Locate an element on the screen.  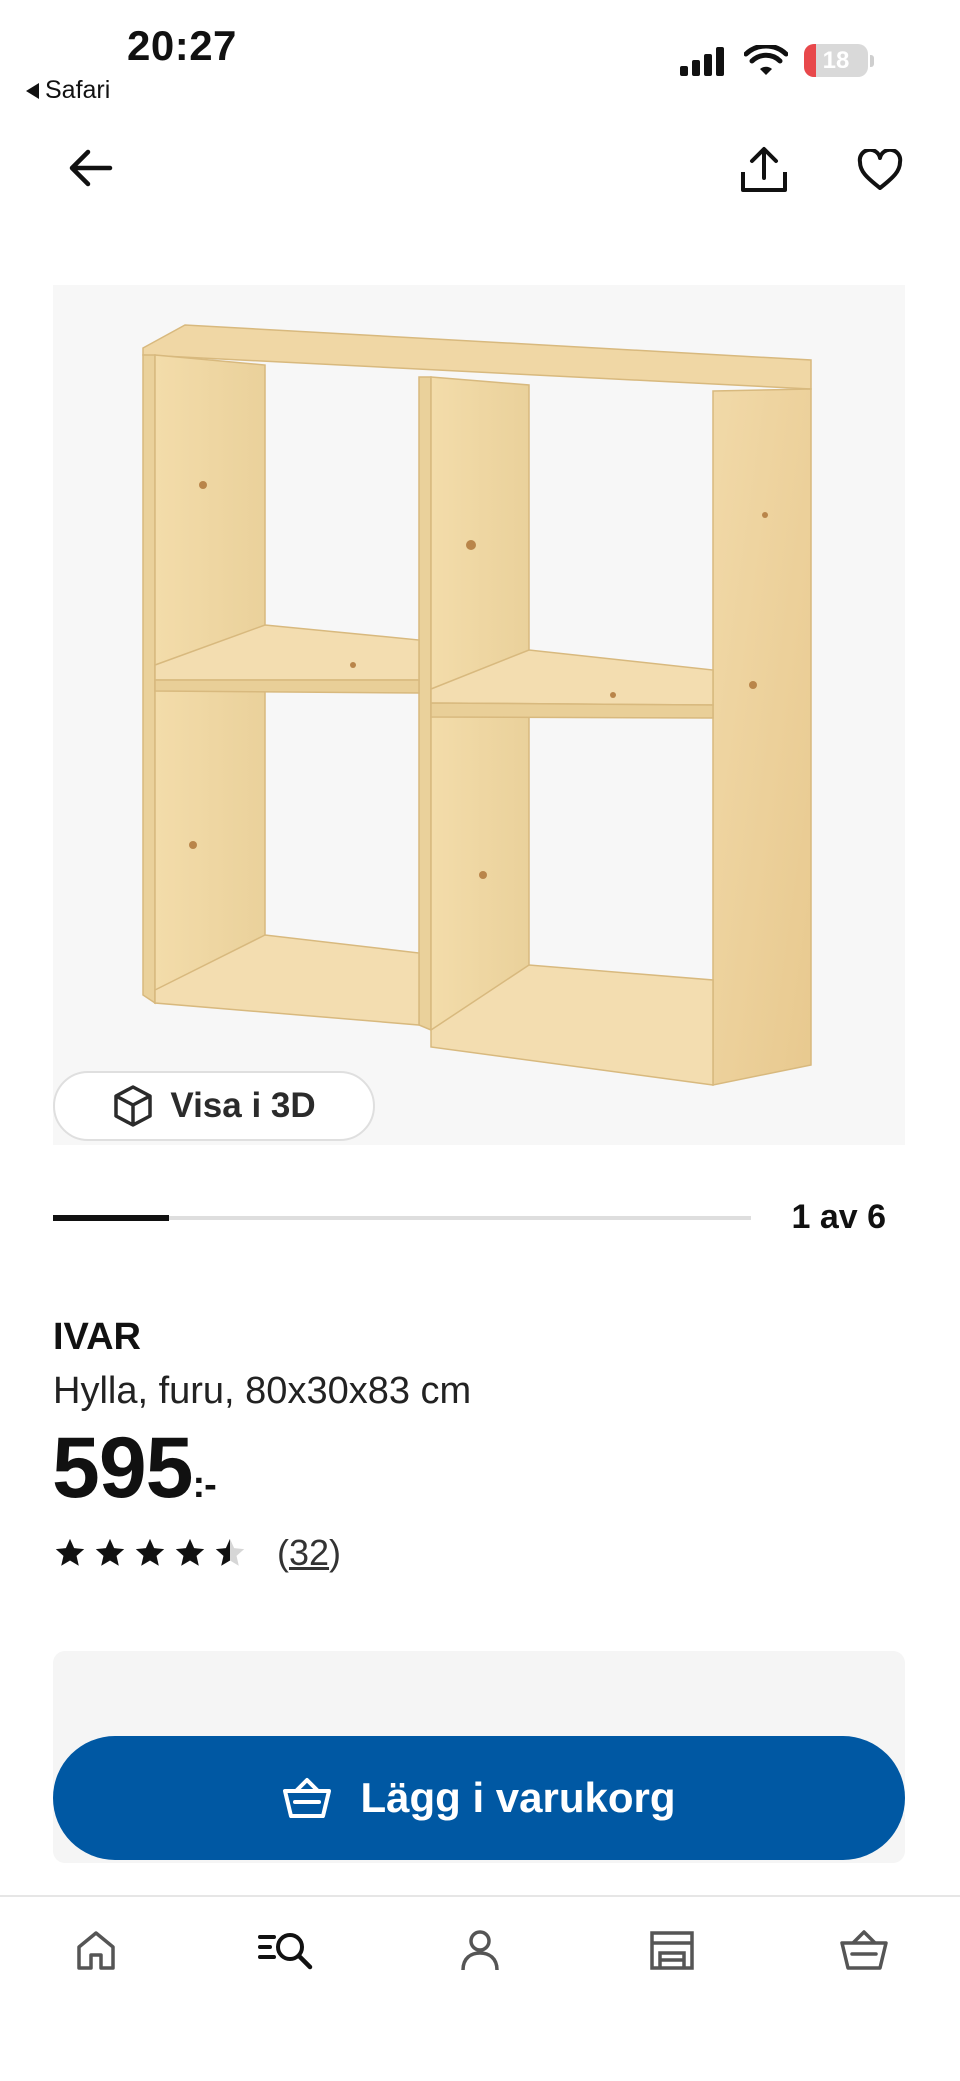
back-app-label: Safari is located at coordinates (78, 90).